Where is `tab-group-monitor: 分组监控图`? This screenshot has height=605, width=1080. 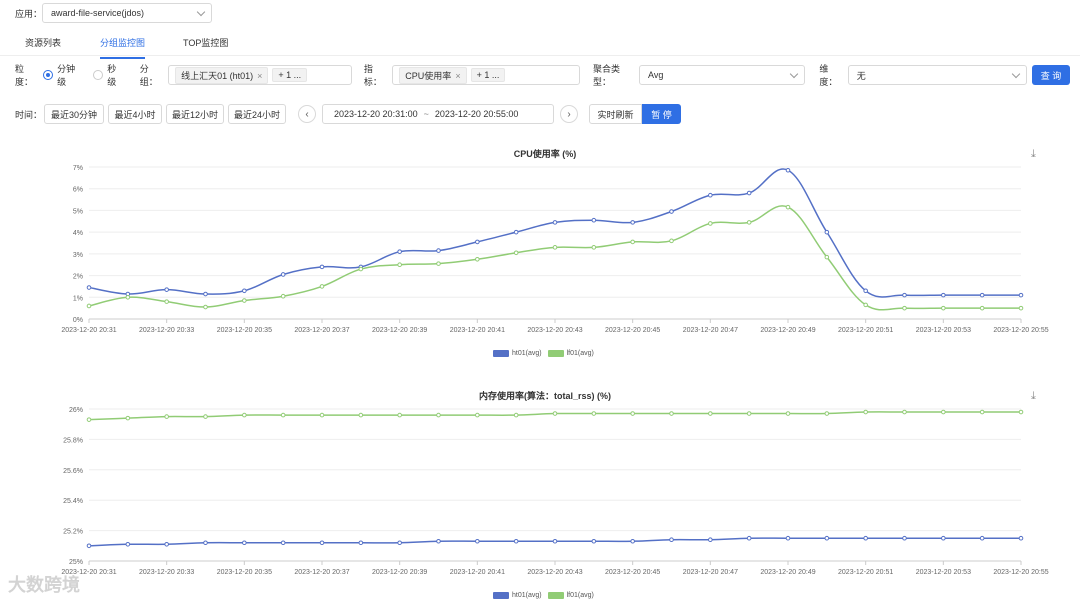 tab-group-monitor: 分组监控图 is located at coordinates (123, 47).